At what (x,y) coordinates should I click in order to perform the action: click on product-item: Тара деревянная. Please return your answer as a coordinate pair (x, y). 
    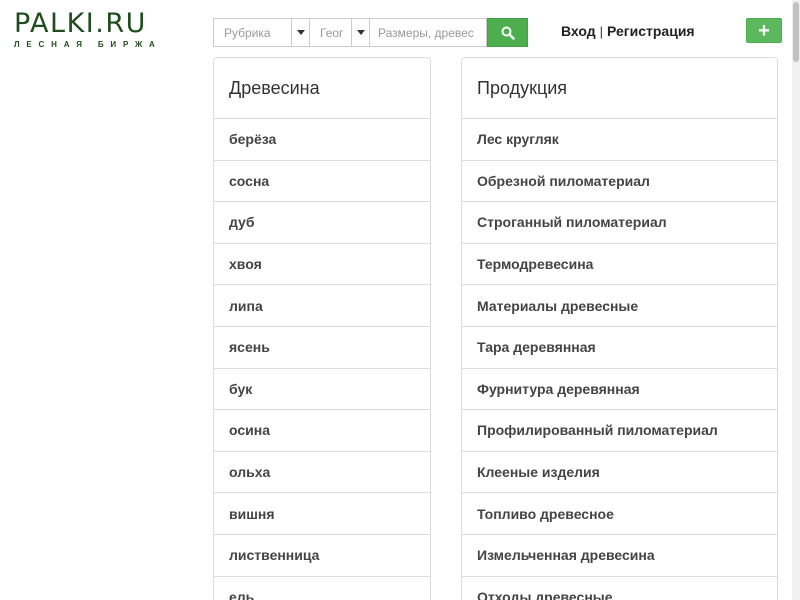
    Looking at the image, I should click on (619, 348).